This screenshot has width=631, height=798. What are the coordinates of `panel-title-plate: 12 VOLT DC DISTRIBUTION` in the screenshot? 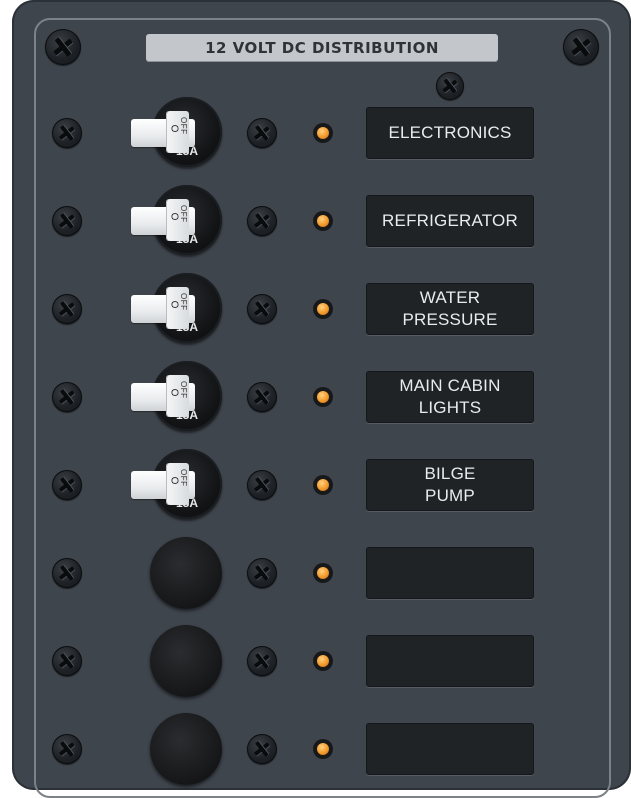 It's located at (322, 48).